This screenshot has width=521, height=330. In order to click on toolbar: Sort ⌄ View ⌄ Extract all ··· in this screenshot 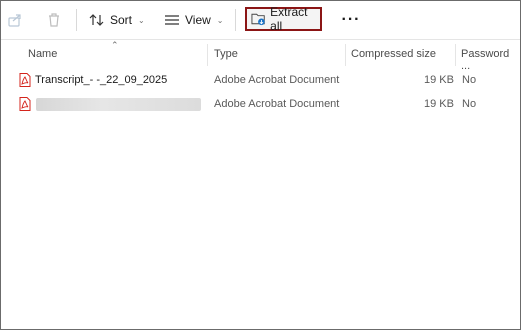, I will do `click(260, 20)`.